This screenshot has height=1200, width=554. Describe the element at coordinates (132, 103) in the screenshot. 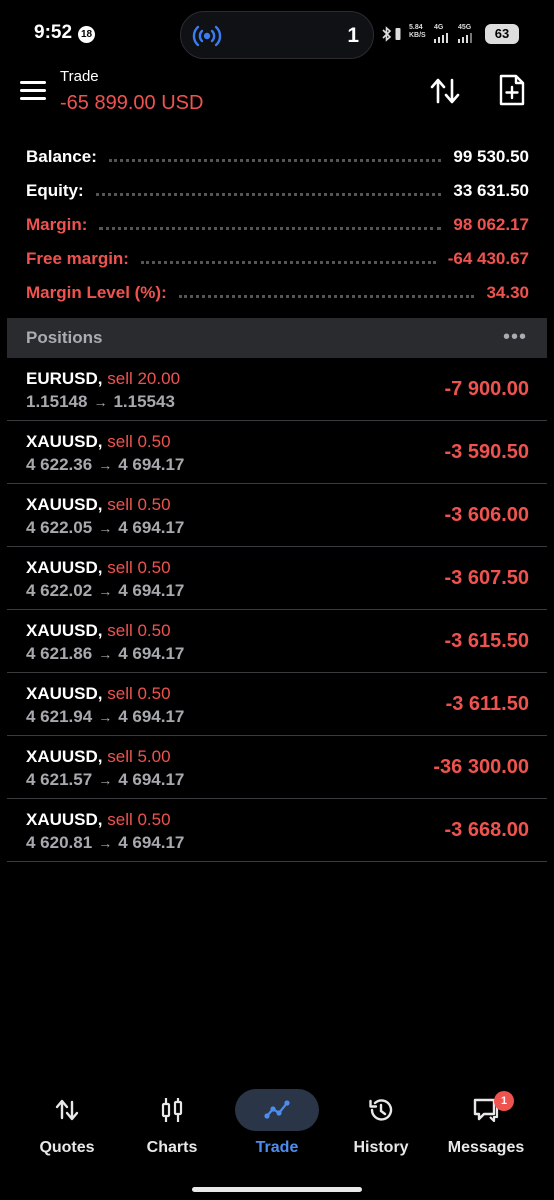

I see `total-profit: -65 899.00 USD` at that location.